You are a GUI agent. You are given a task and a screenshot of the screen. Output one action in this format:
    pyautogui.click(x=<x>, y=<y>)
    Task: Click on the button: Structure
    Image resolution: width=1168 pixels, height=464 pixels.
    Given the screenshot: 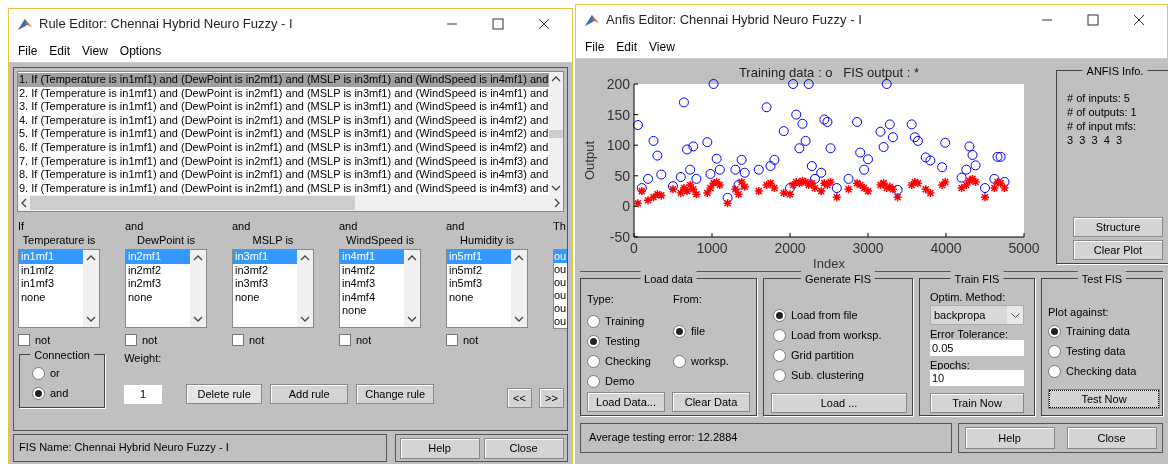 What is the action you would take?
    pyautogui.click(x=1118, y=227)
    